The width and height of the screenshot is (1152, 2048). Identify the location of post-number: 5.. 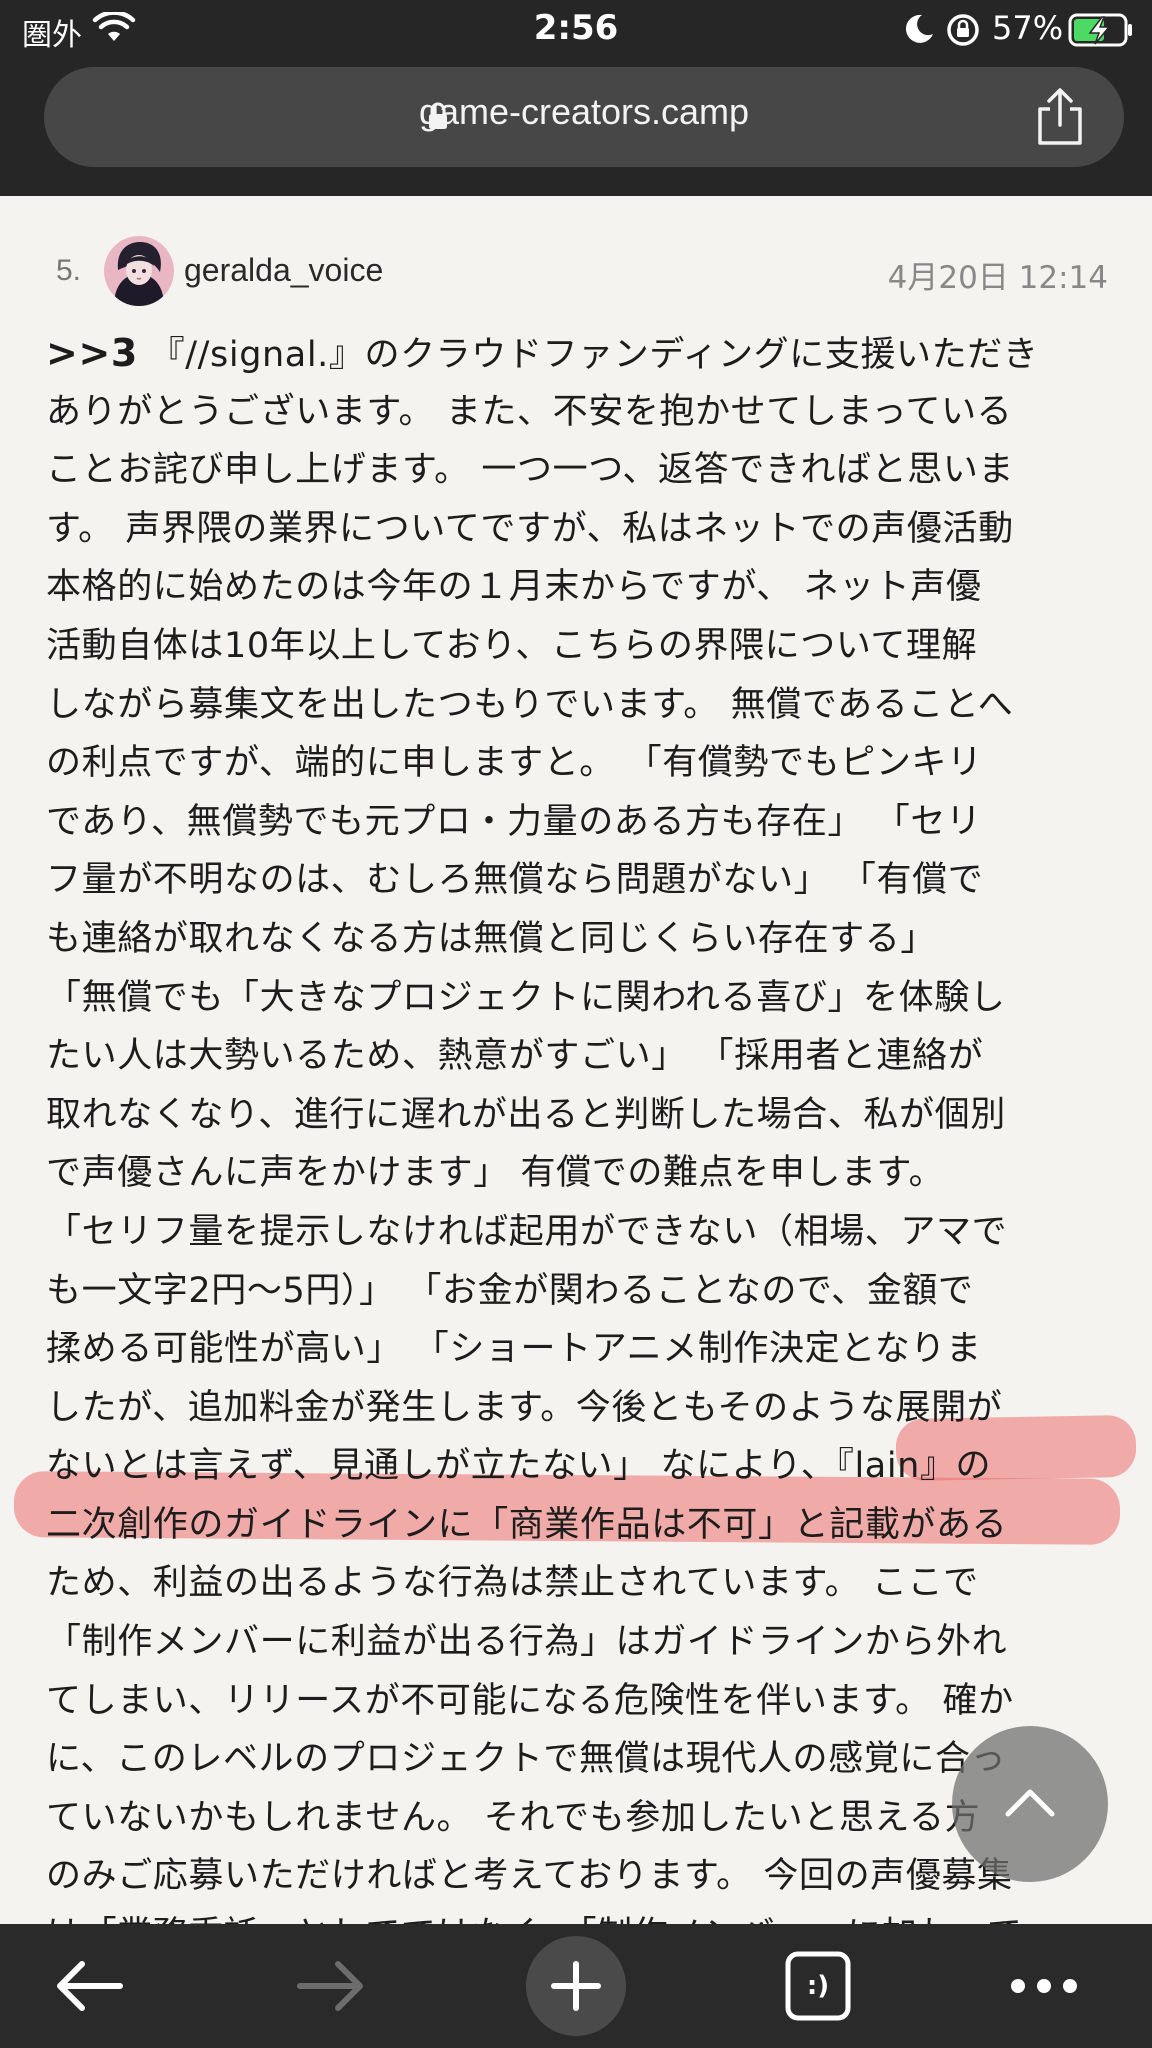
(69, 270).